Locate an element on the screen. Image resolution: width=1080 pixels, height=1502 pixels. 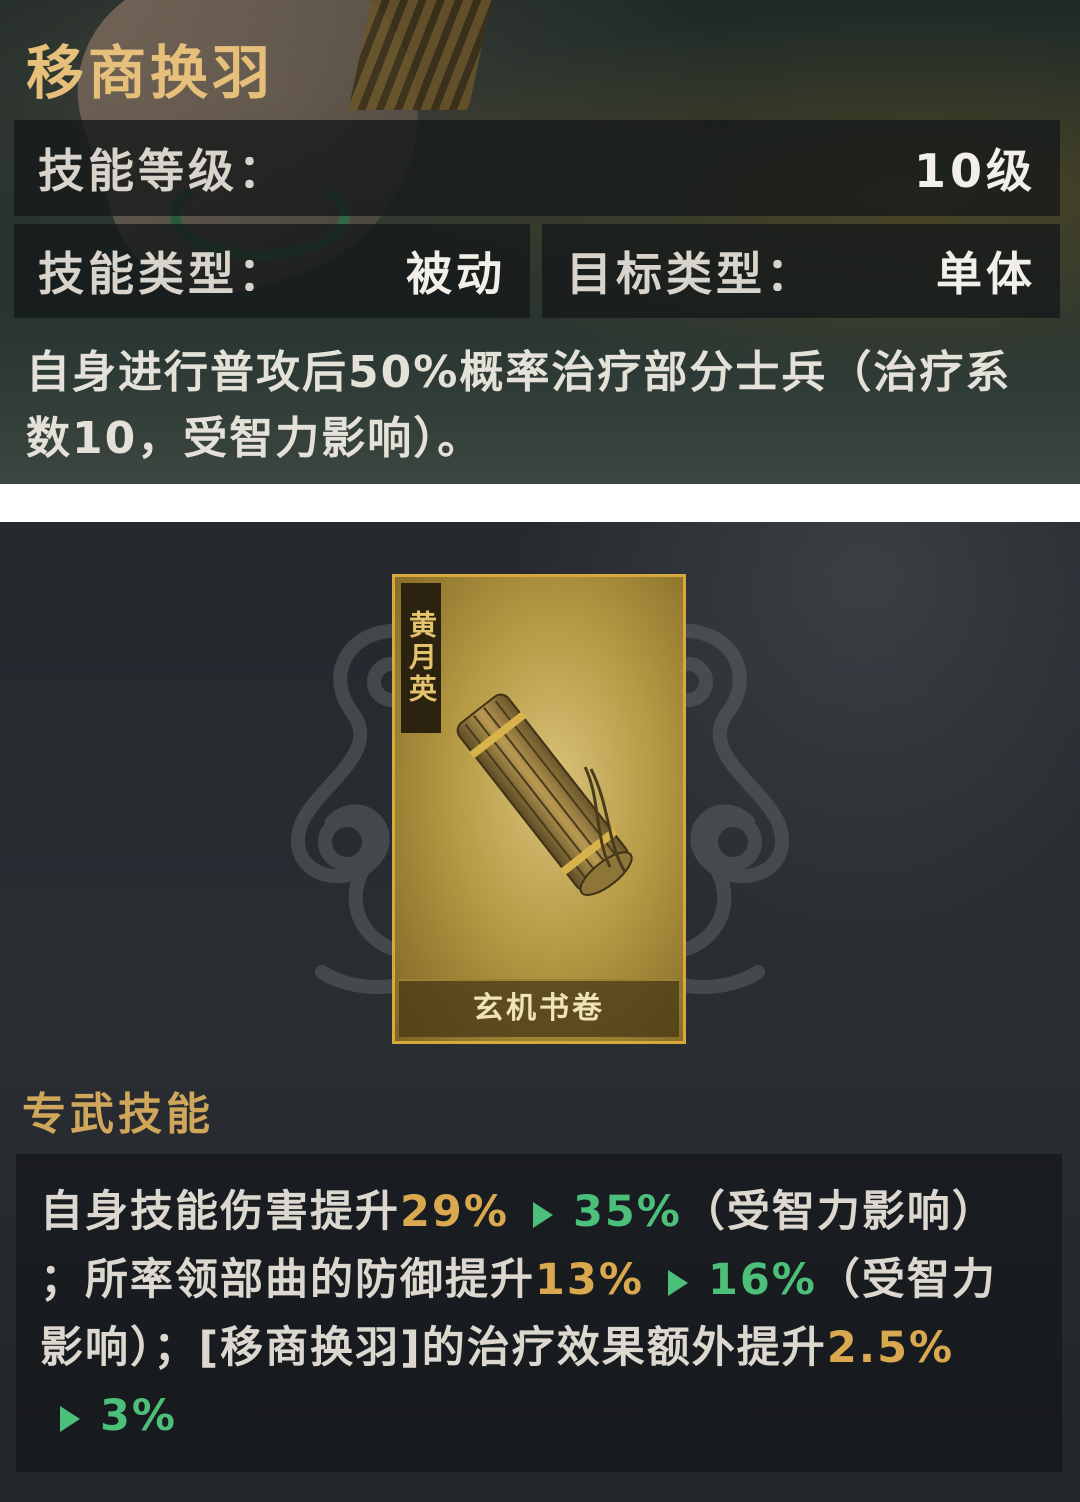
defense-old-value: 13% is located at coordinates (589, 1280).